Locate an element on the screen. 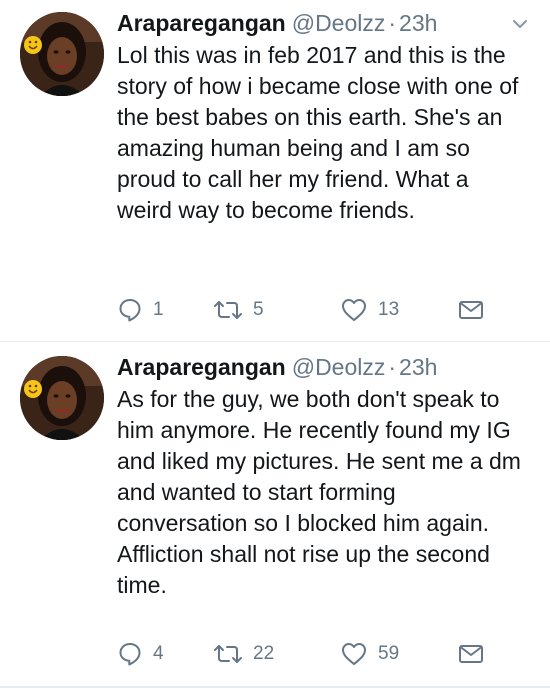  chevron-down-icon is located at coordinates (520, 24).